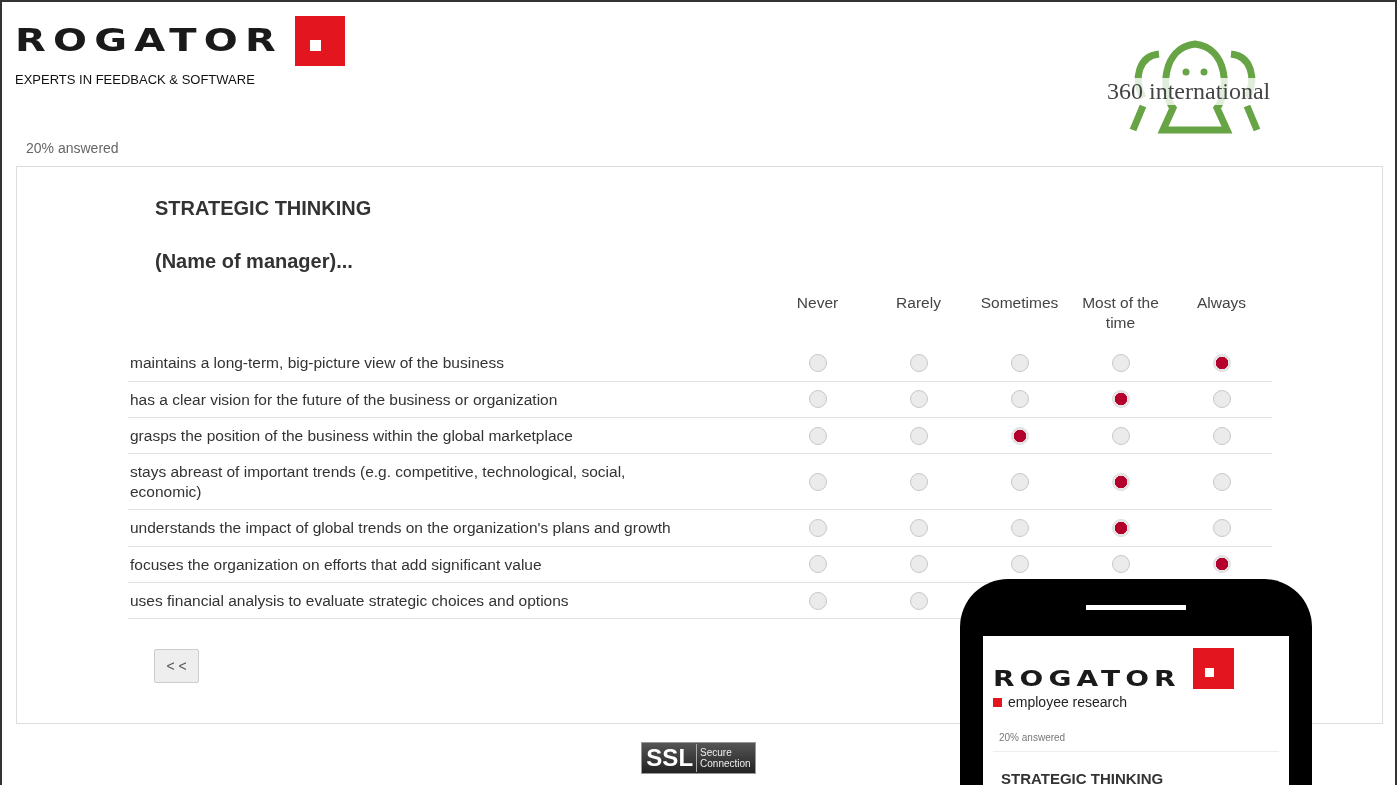 The height and width of the screenshot is (785, 1397). I want to click on statement-text: uses financial analysis to evaluate strategic choices and options, so click(447, 601).